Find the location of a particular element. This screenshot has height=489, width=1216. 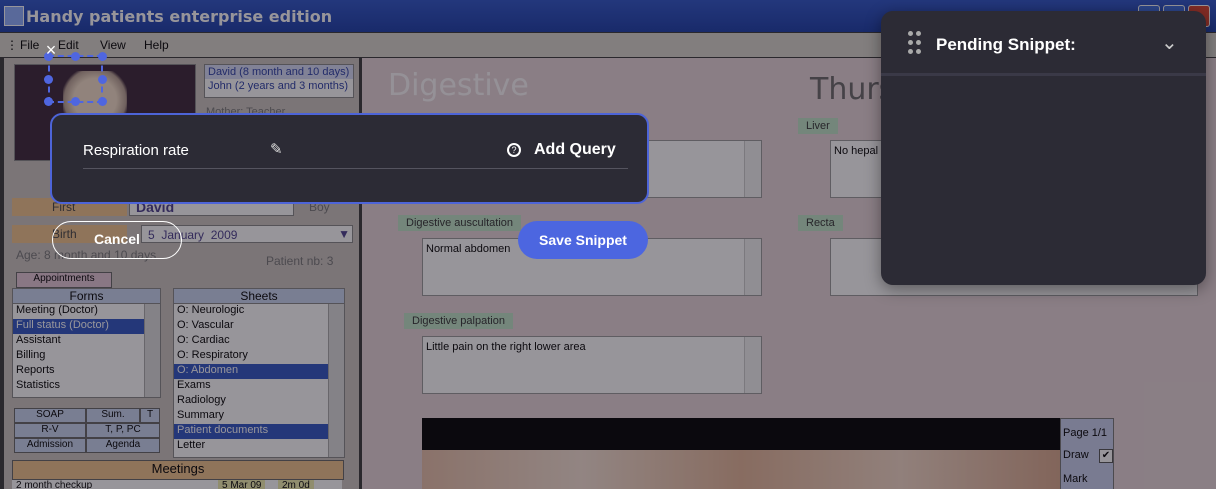

chevron-down-icon: ⌄ is located at coordinates (1169, 42).